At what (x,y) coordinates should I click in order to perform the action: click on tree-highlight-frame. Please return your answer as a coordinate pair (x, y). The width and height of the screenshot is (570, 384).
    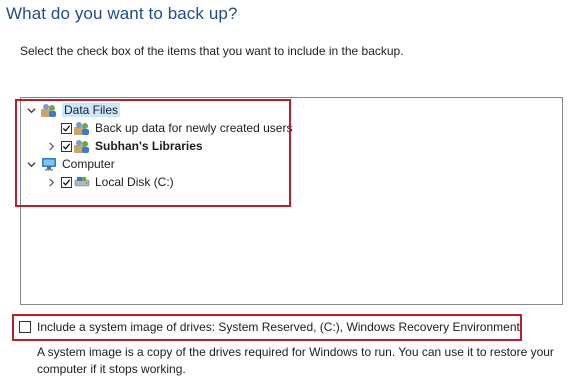
    Looking at the image, I should click on (153, 153).